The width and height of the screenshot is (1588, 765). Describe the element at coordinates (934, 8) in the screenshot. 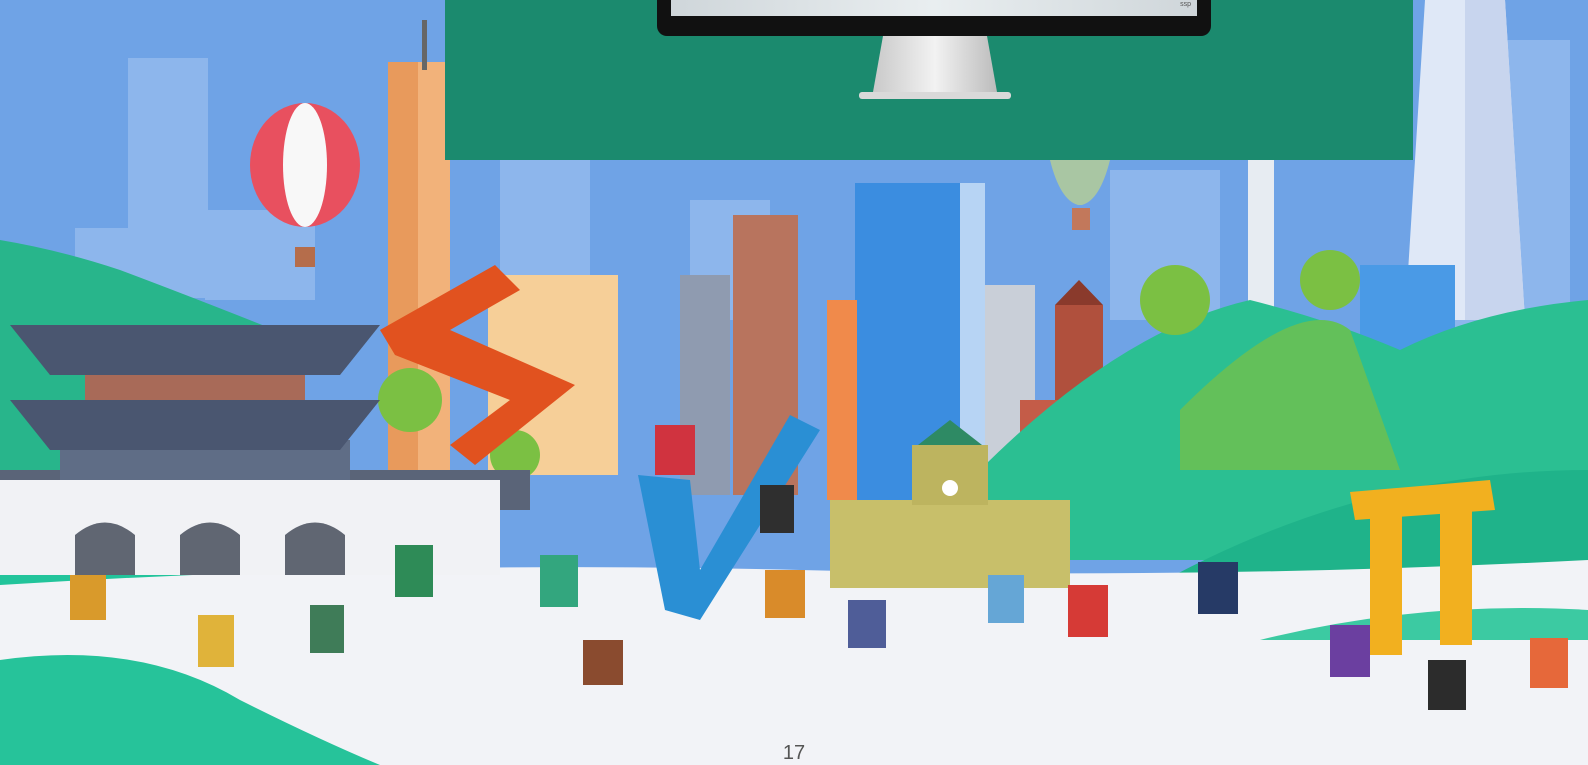

I see `monitor-screen: ssp` at that location.